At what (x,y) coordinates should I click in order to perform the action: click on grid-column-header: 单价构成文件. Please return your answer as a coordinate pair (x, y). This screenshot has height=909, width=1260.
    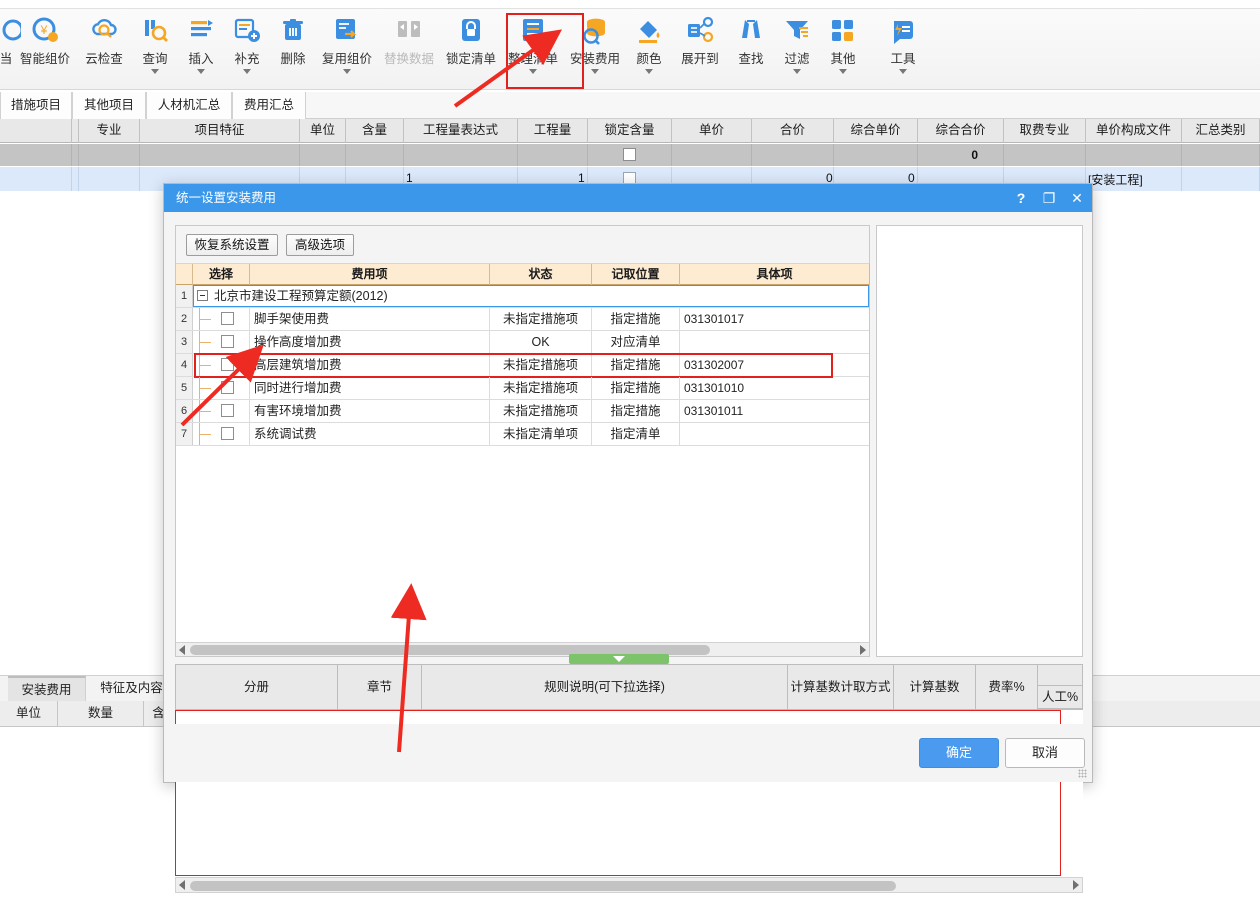
    Looking at the image, I should click on (1134, 131).